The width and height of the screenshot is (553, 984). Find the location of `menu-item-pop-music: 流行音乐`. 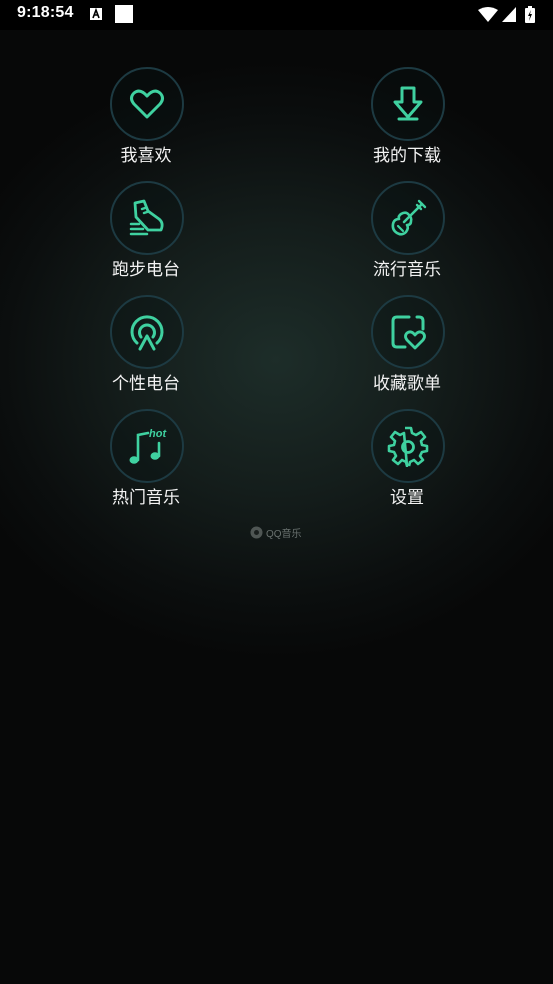

menu-item-pop-music: 流行音乐 is located at coordinates (407, 236).